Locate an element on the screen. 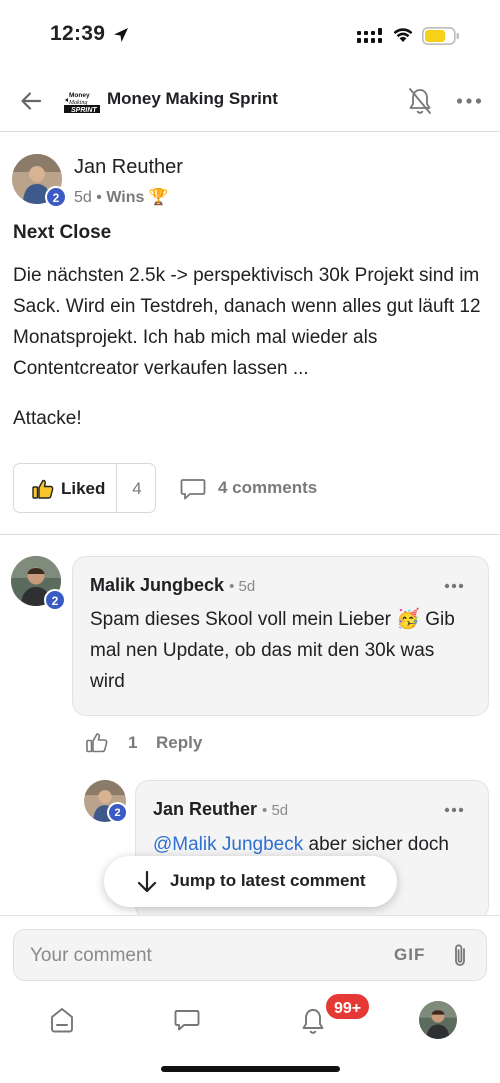 This screenshot has width=500, height=1083. more-options-icon is located at coordinates (469, 101).